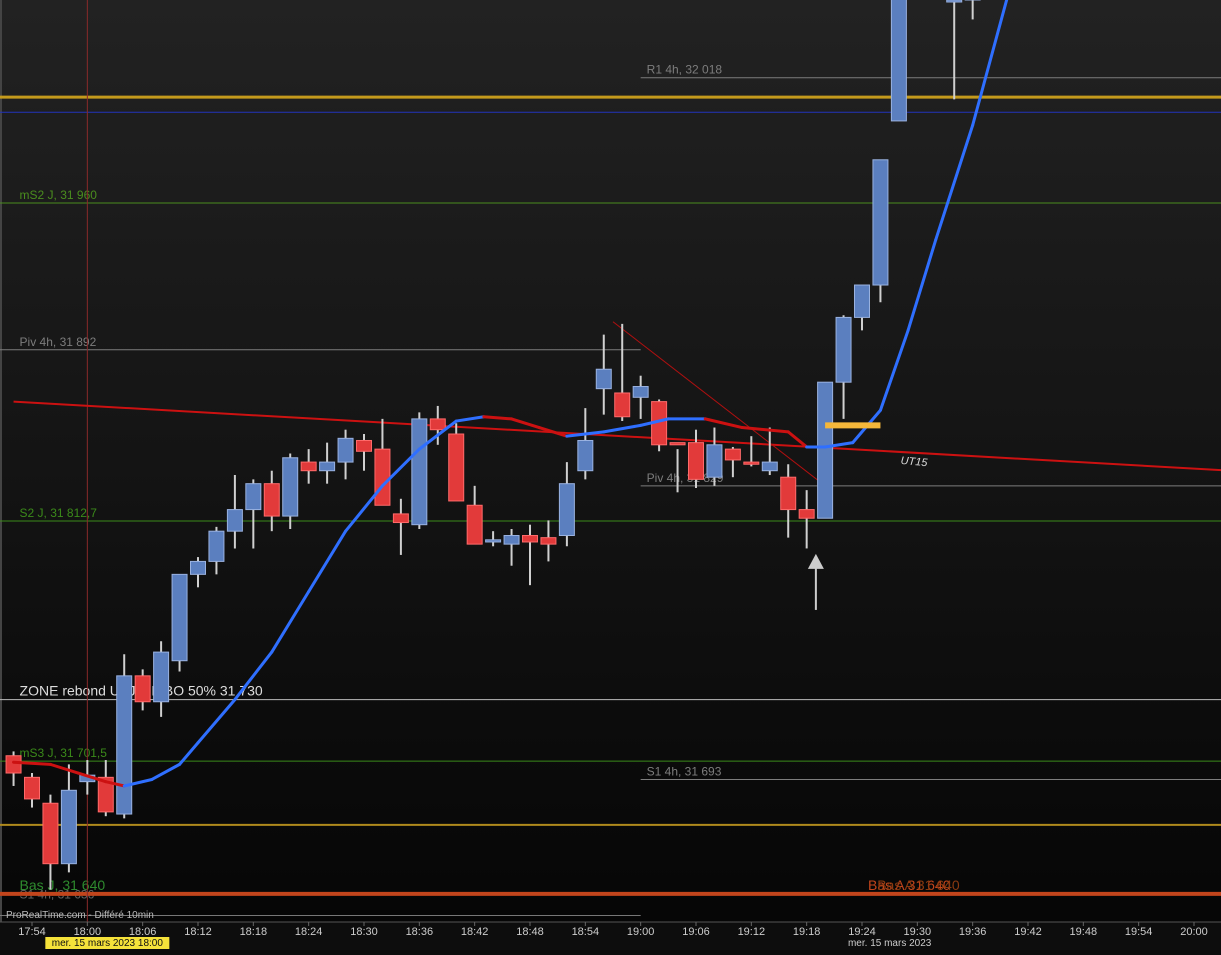  What do you see at coordinates (862, 932) in the screenshot?
I see `x-tick-label: 19:24` at bounding box center [862, 932].